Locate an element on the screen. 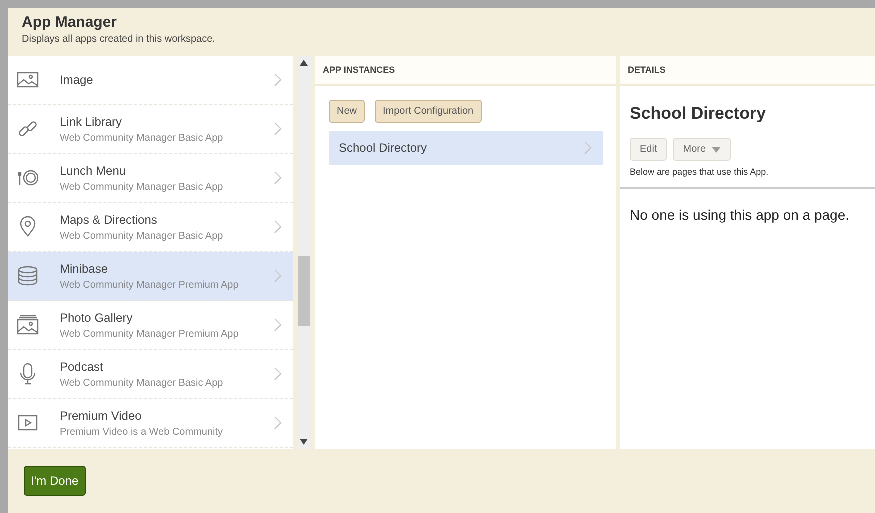  app-list-item: Premium Video Premium Video is a Web Community is located at coordinates (150, 423).